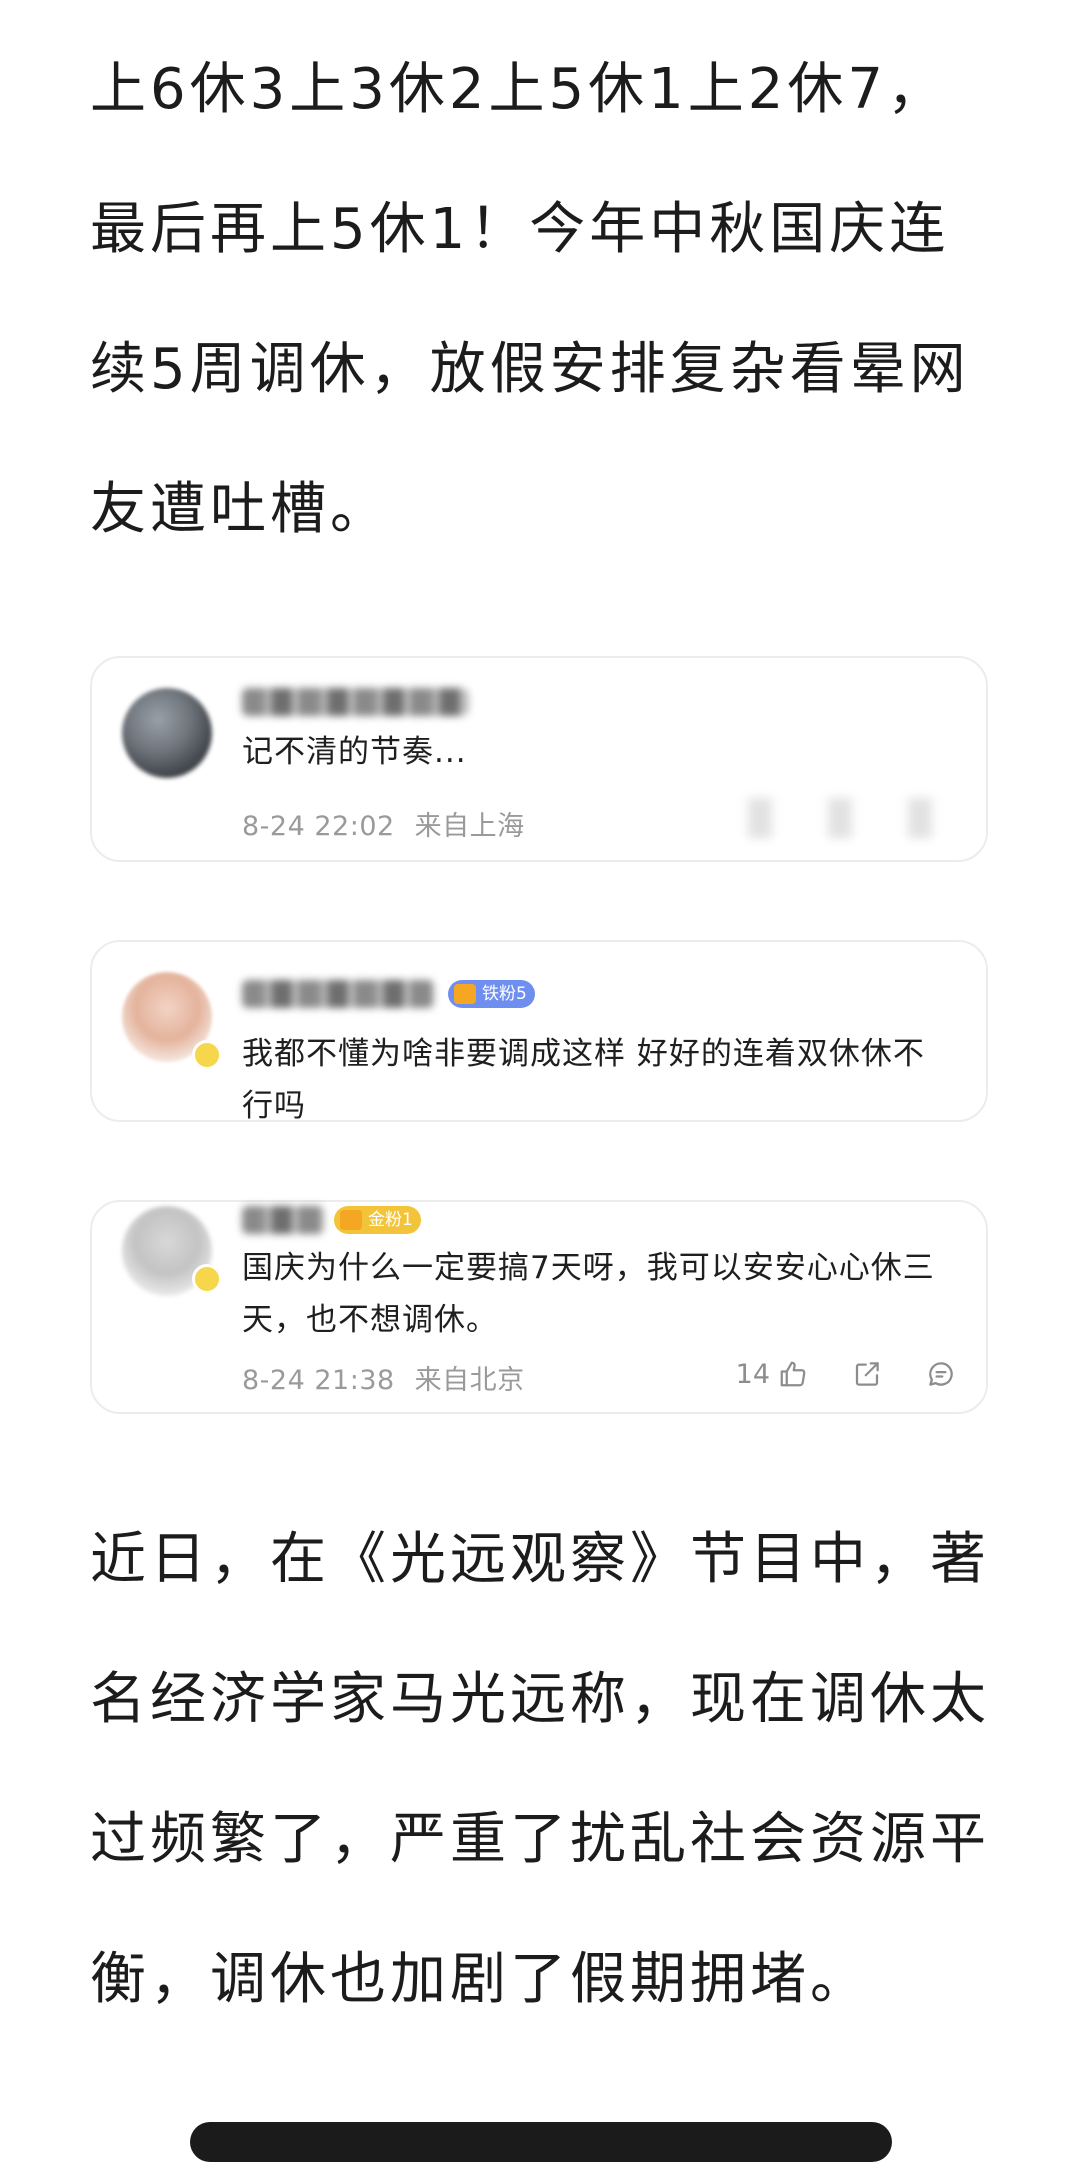 The height and width of the screenshot is (2162, 1080). I want to click on fan-badge: 铁粉5, so click(491, 994).